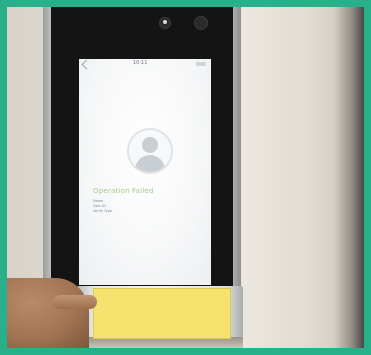 Image resolution: width=371 pixels, height=355 pixels. Describe the element at coordinates (201, 23) in the screenshot. I see `camera-lens-secondary` at that location.